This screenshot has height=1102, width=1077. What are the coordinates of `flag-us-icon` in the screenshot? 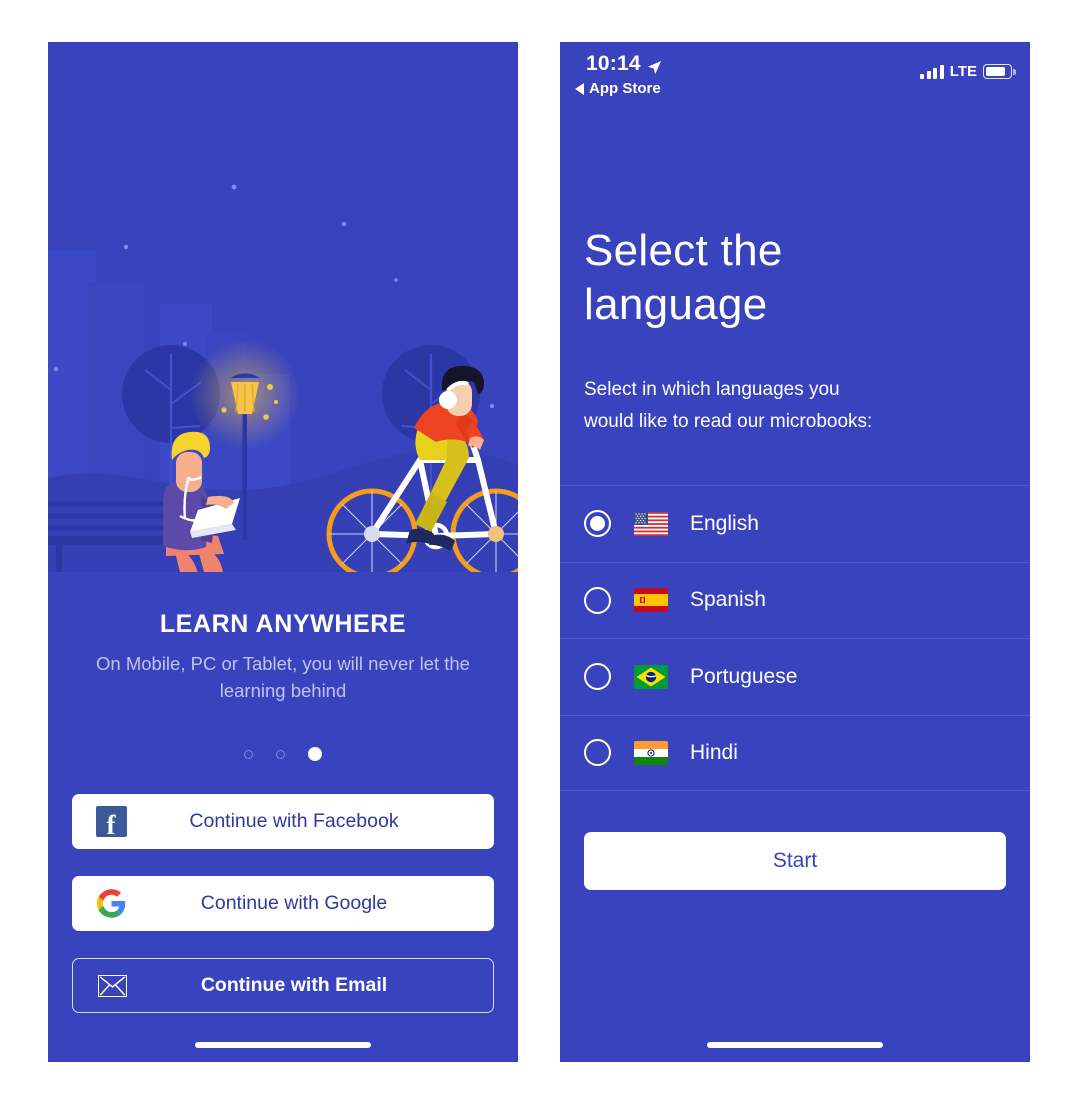 It's located at (651, 523).